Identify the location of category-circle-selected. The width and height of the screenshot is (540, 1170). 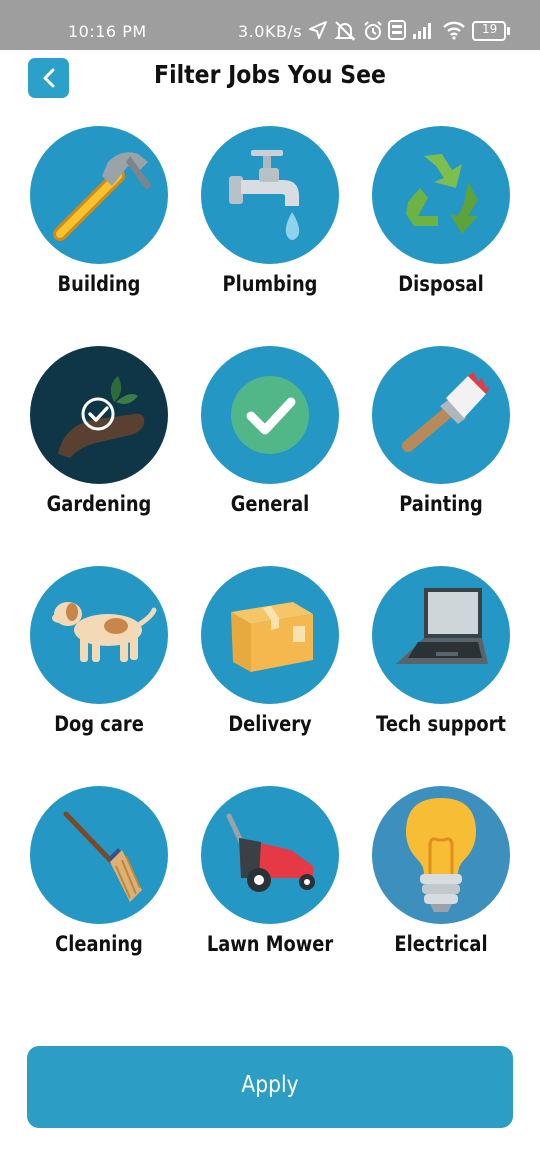
(99, 415).